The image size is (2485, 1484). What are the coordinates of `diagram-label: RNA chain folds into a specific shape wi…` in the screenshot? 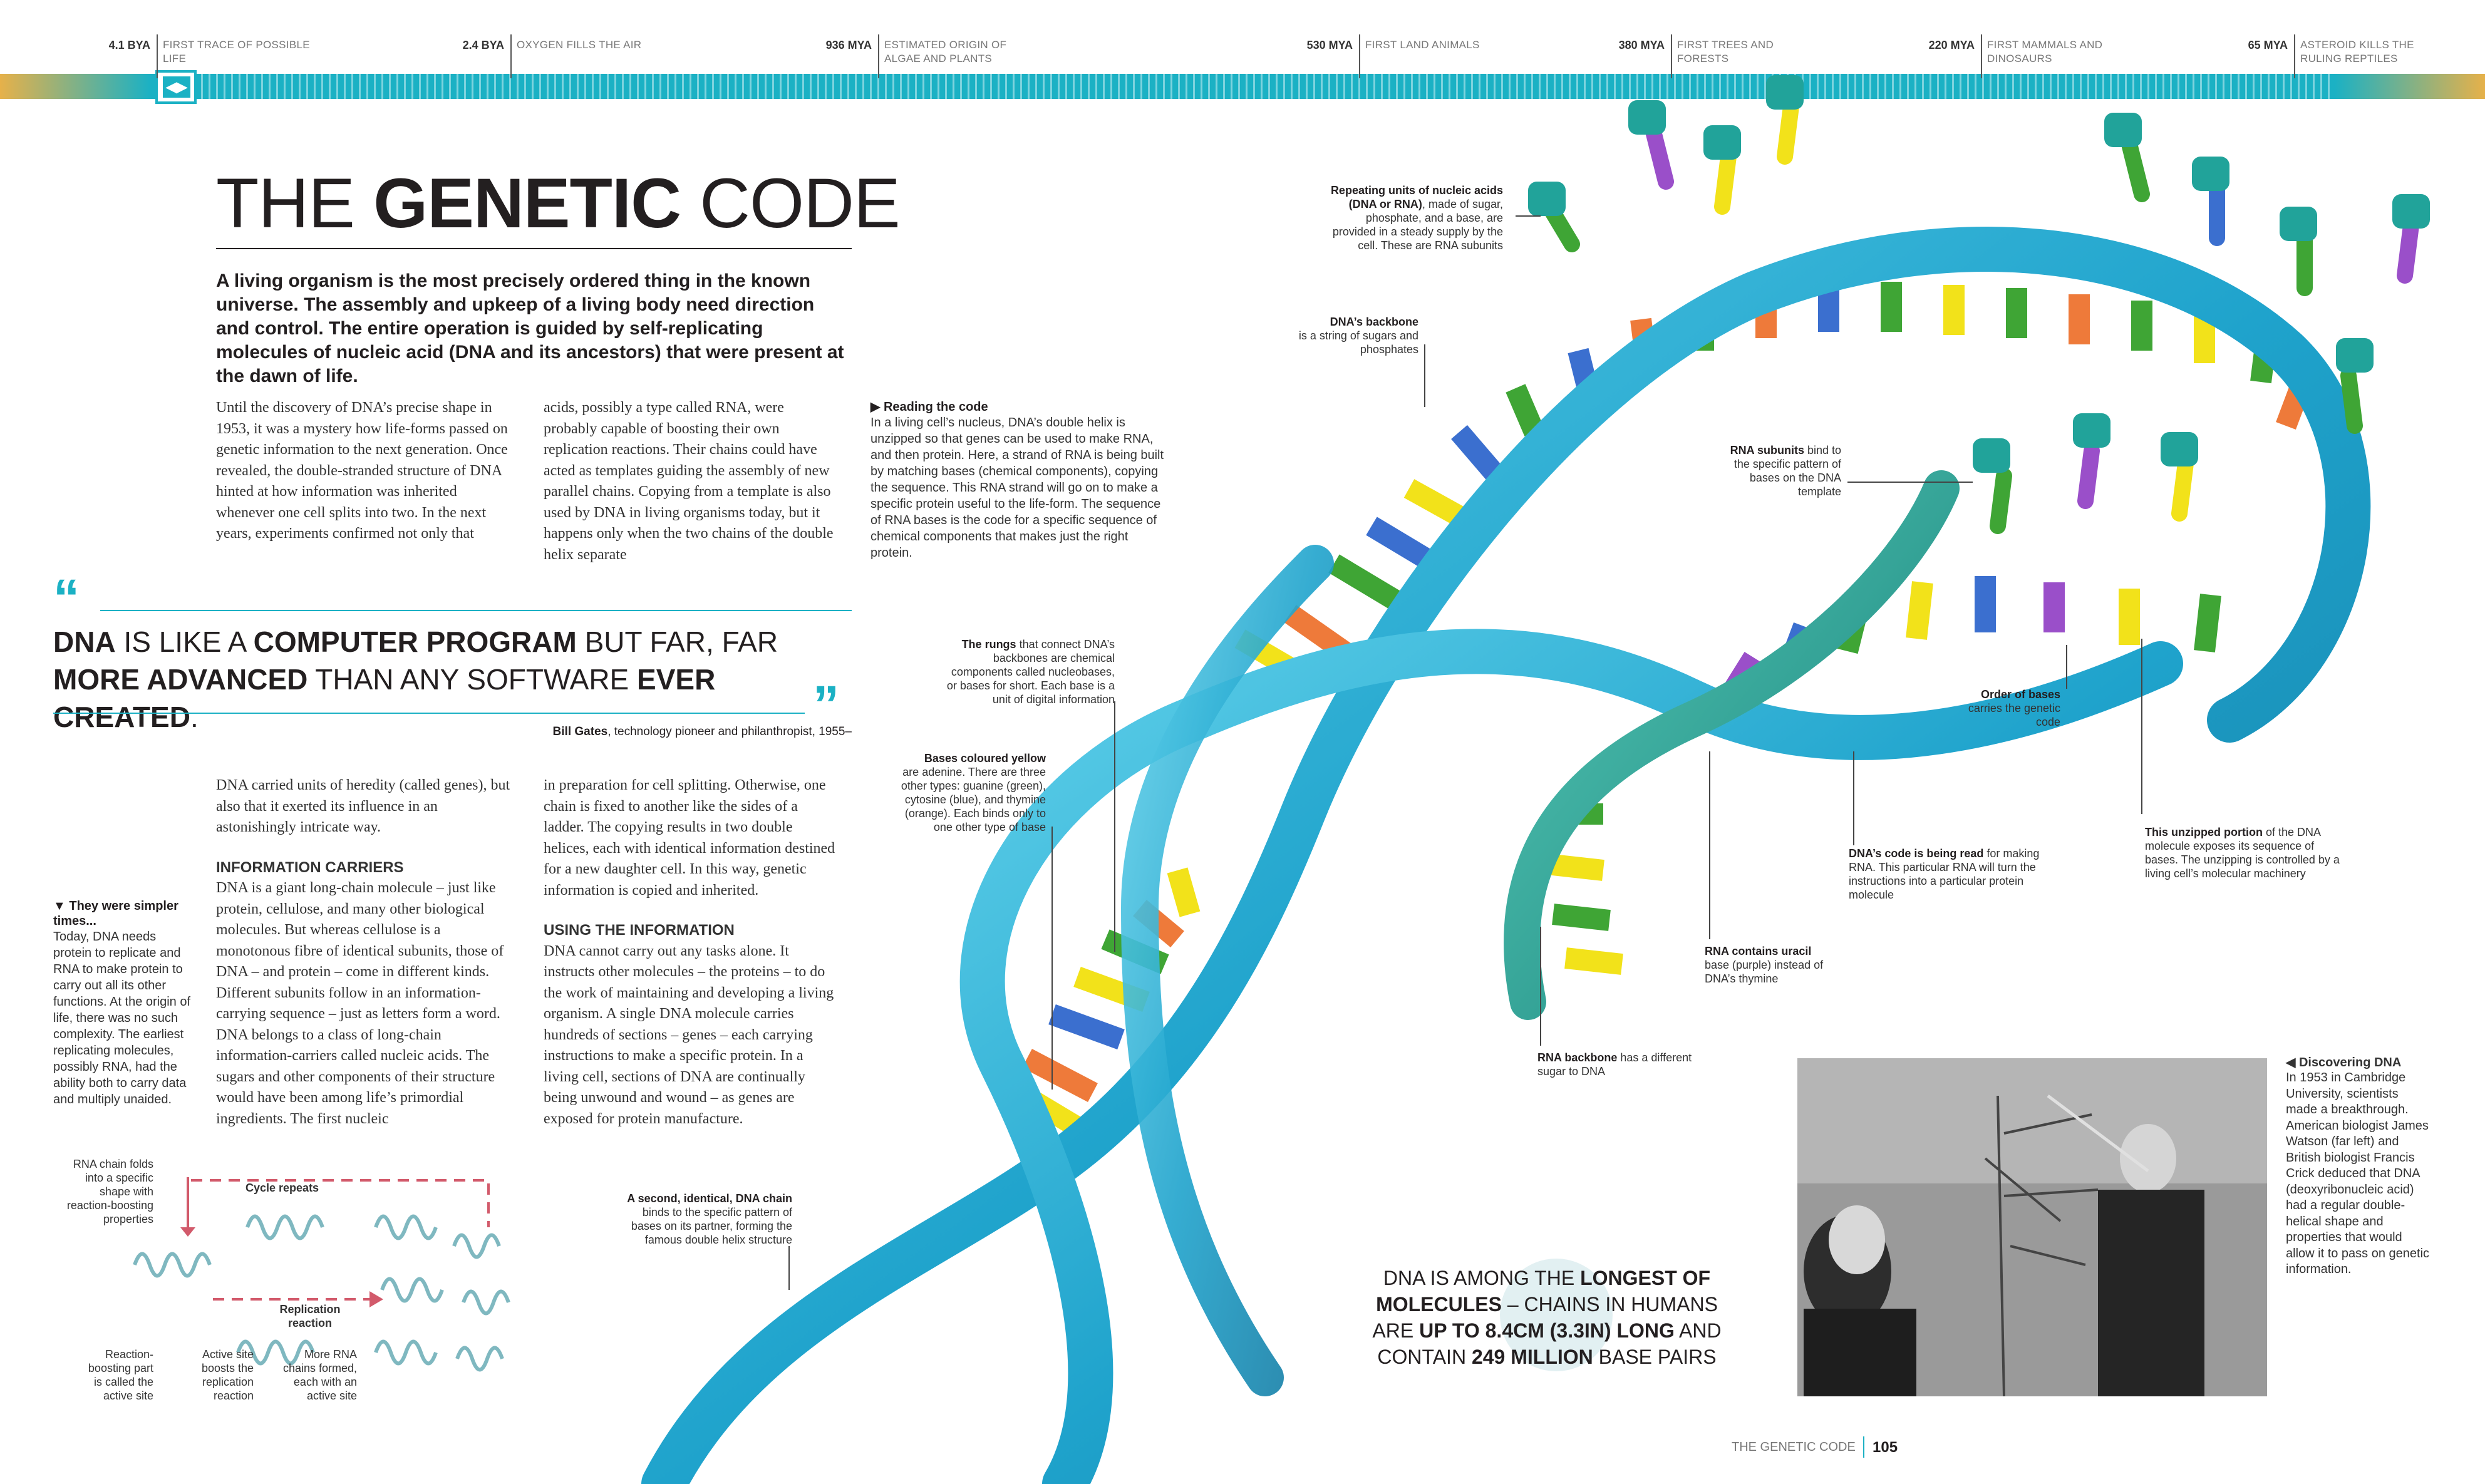 It's located at (109, 1191).